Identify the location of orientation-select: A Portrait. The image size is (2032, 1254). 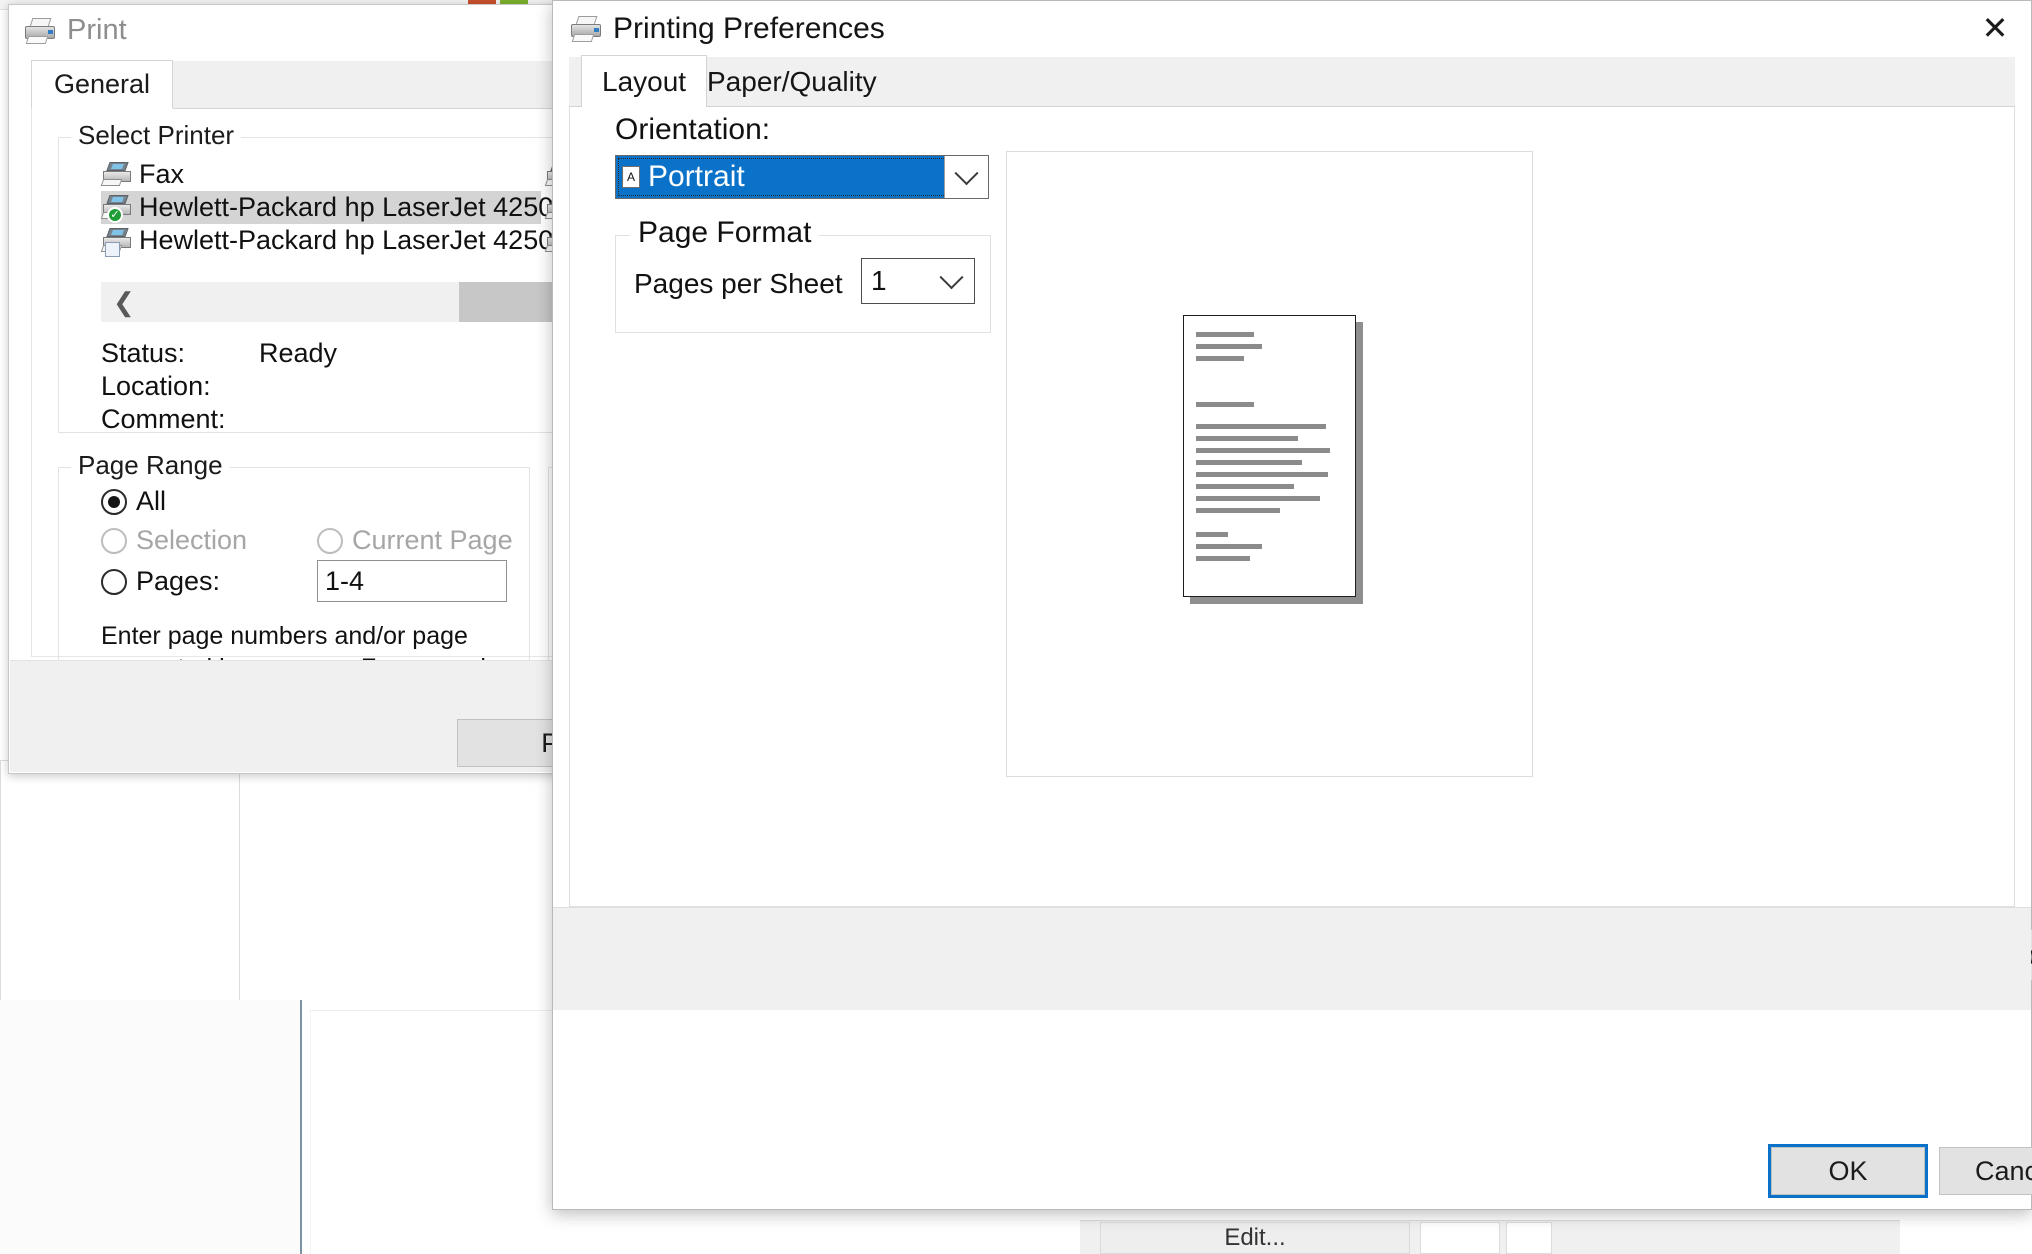
(802, 177).